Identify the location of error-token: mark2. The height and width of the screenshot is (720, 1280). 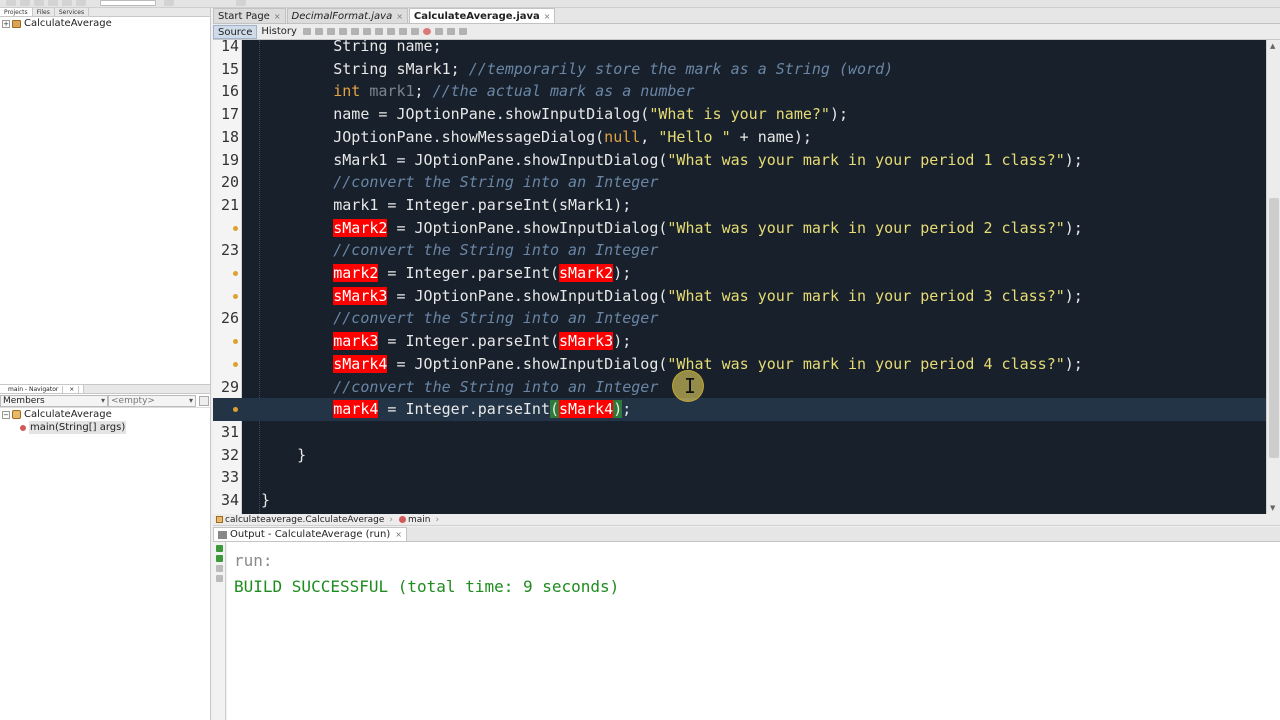
(356, 273).